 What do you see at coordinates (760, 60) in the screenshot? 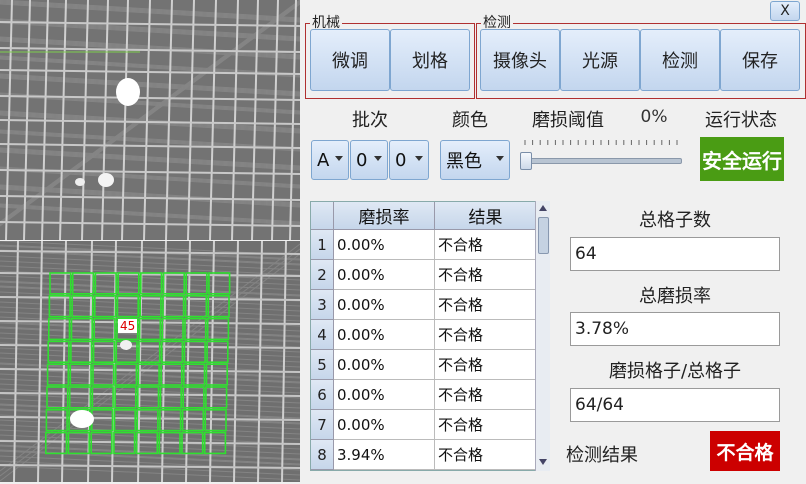
I see `save-button: 保存` at bounding box center [760, 60].